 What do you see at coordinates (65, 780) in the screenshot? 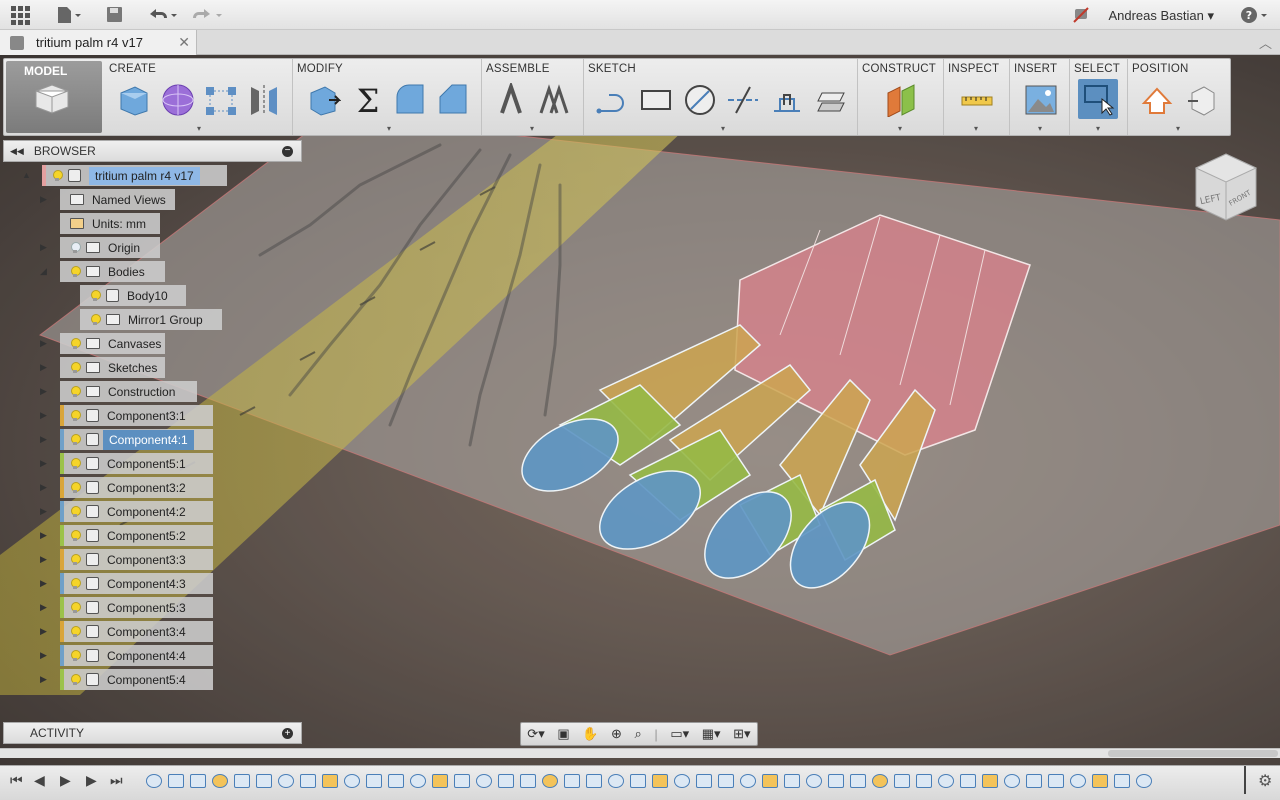
I see `step-forward-icon: ▶` at bounding box center [65, 780].